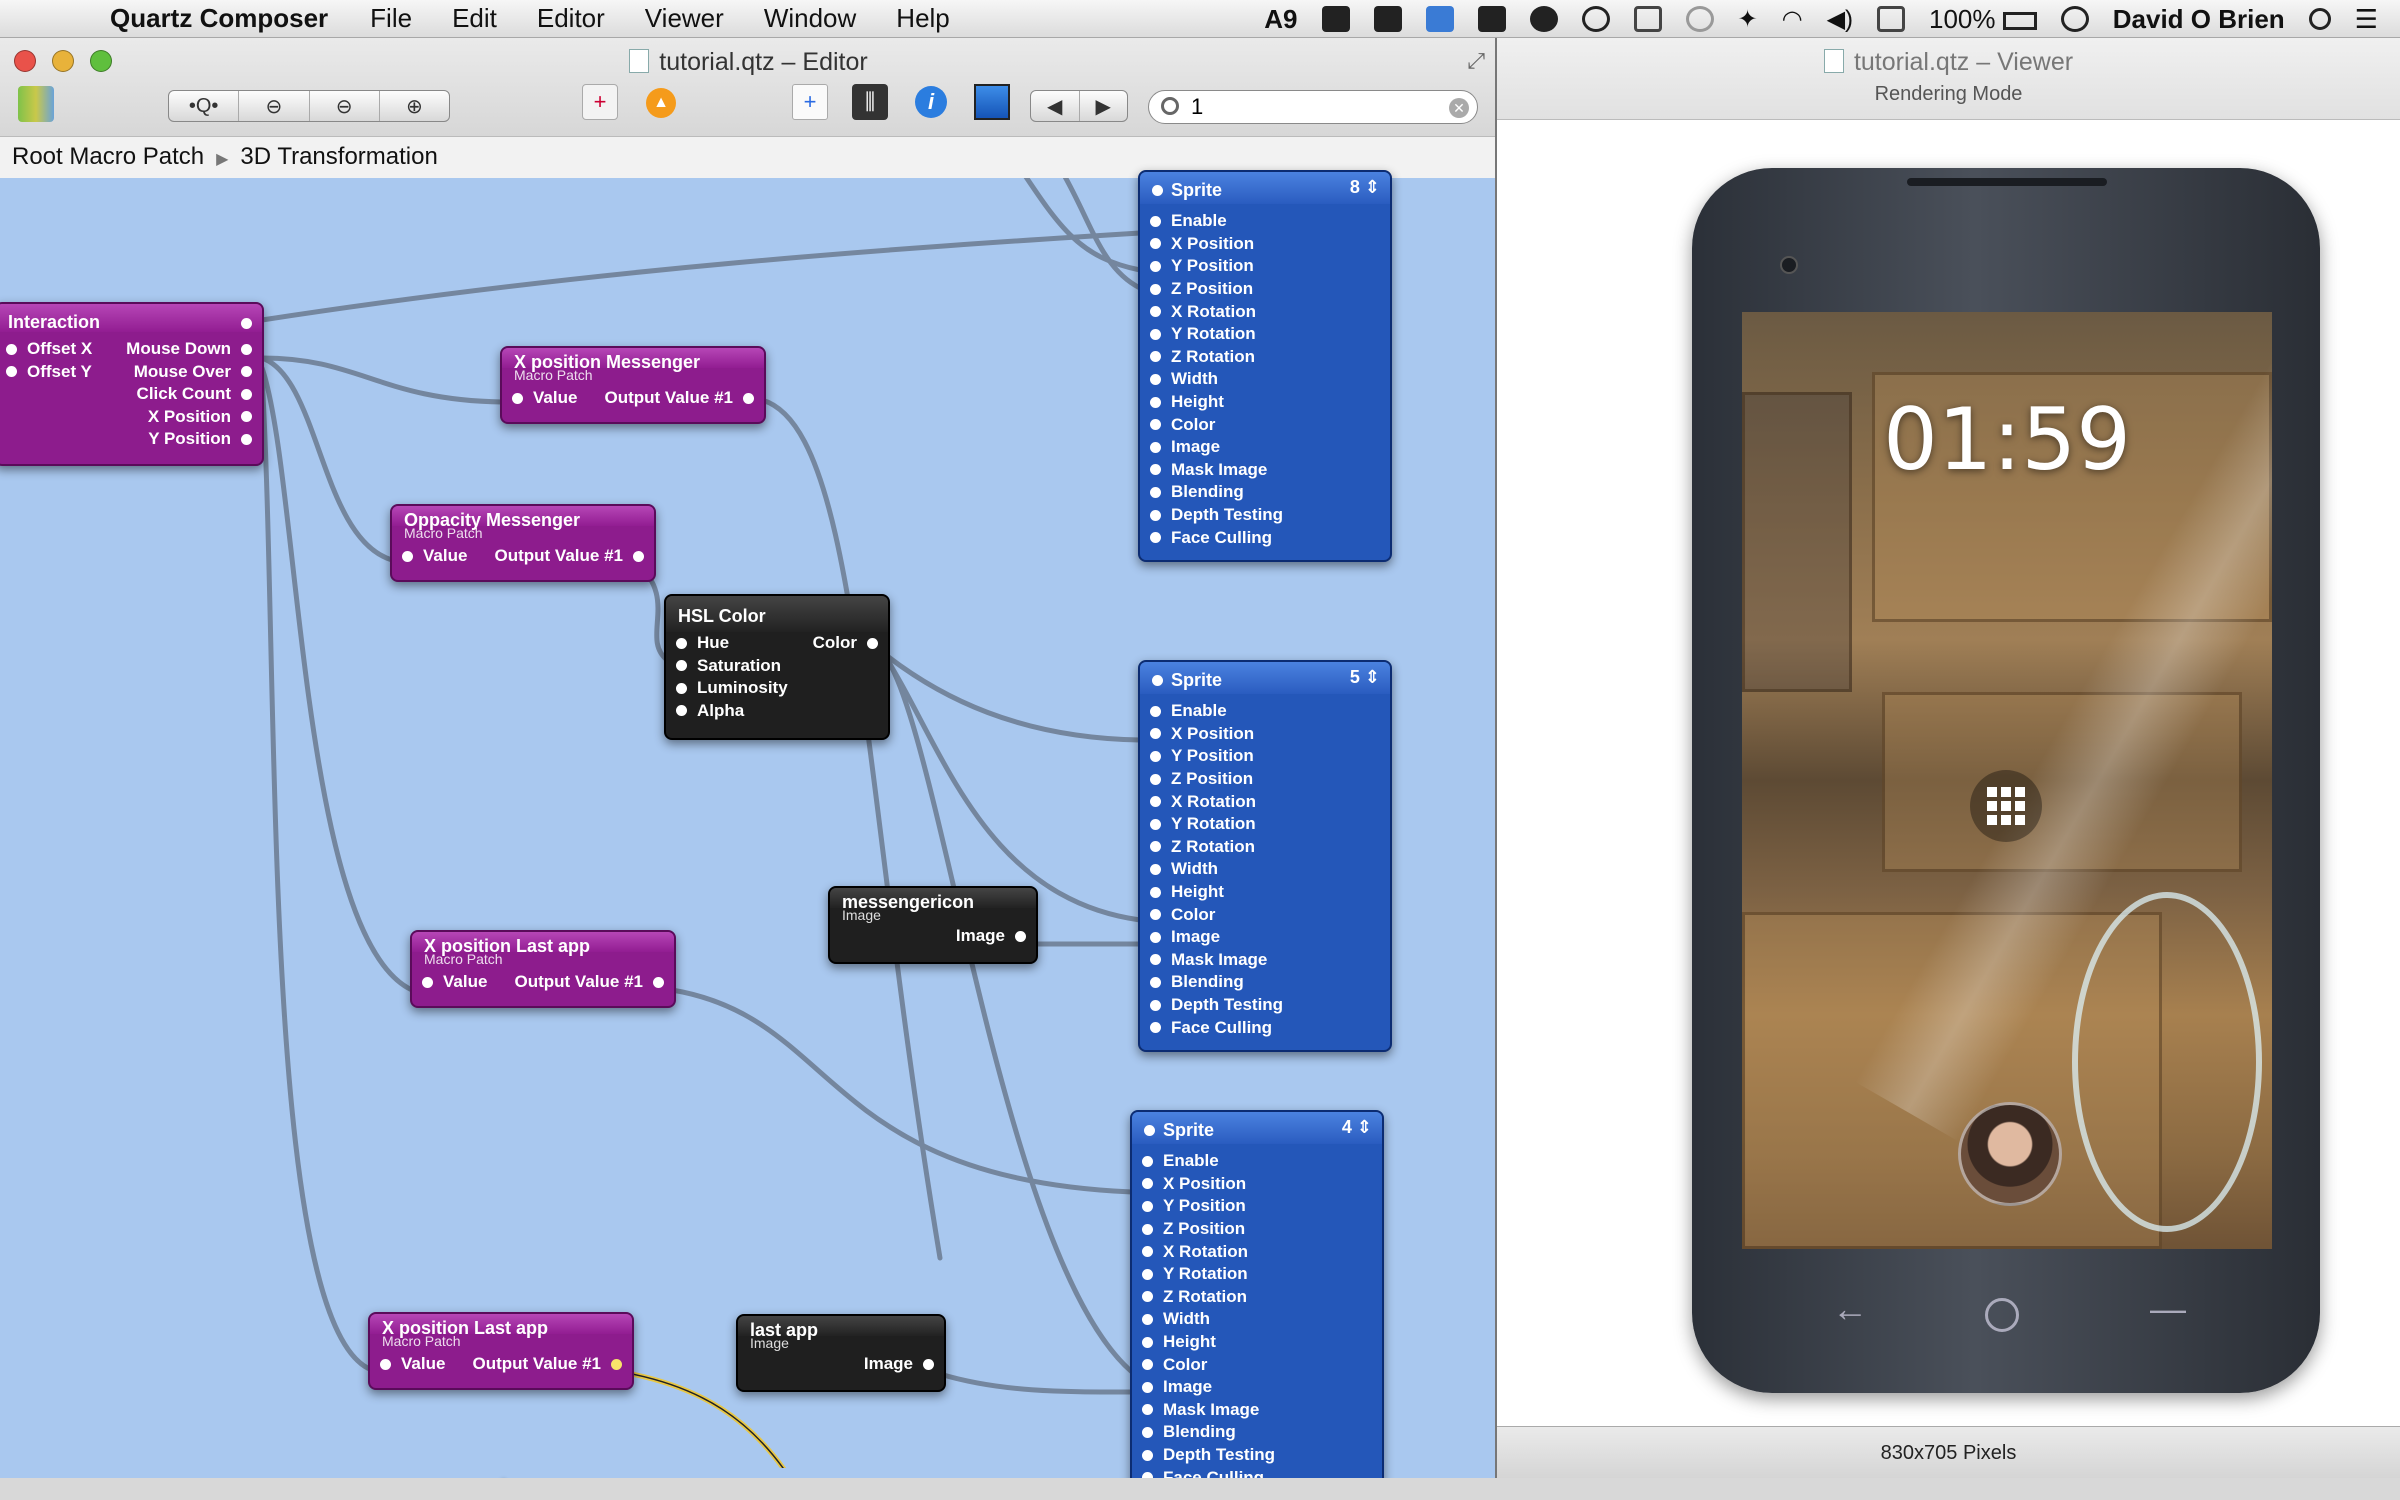 This screenshot has width=2400, height=1500. What do you see at coordinates (434, 556) in the screenshot?
I see `port-value: Value` at bounding box center [434, 556].